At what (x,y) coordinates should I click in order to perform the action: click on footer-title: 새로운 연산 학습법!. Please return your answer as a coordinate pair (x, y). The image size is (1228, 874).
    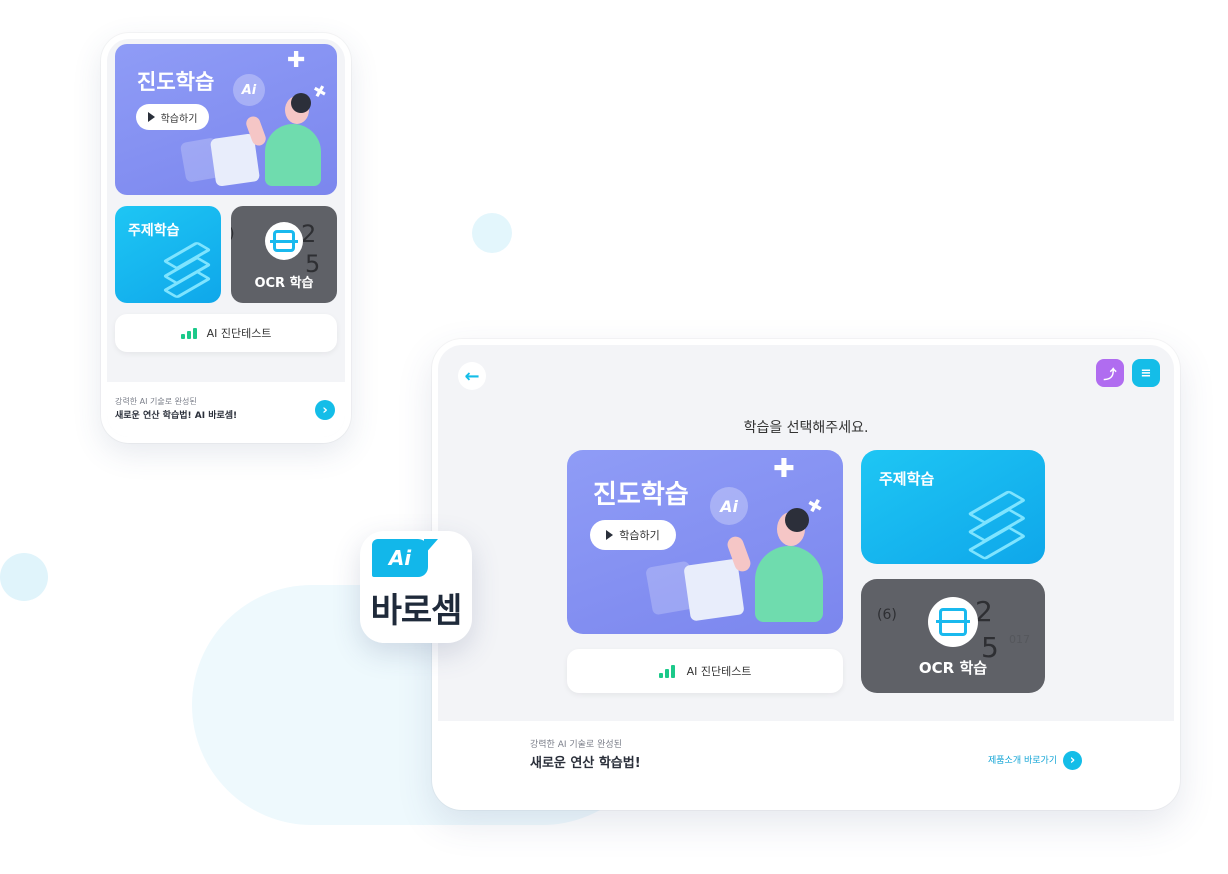
    Looking at the image, I should click on (585, 763).